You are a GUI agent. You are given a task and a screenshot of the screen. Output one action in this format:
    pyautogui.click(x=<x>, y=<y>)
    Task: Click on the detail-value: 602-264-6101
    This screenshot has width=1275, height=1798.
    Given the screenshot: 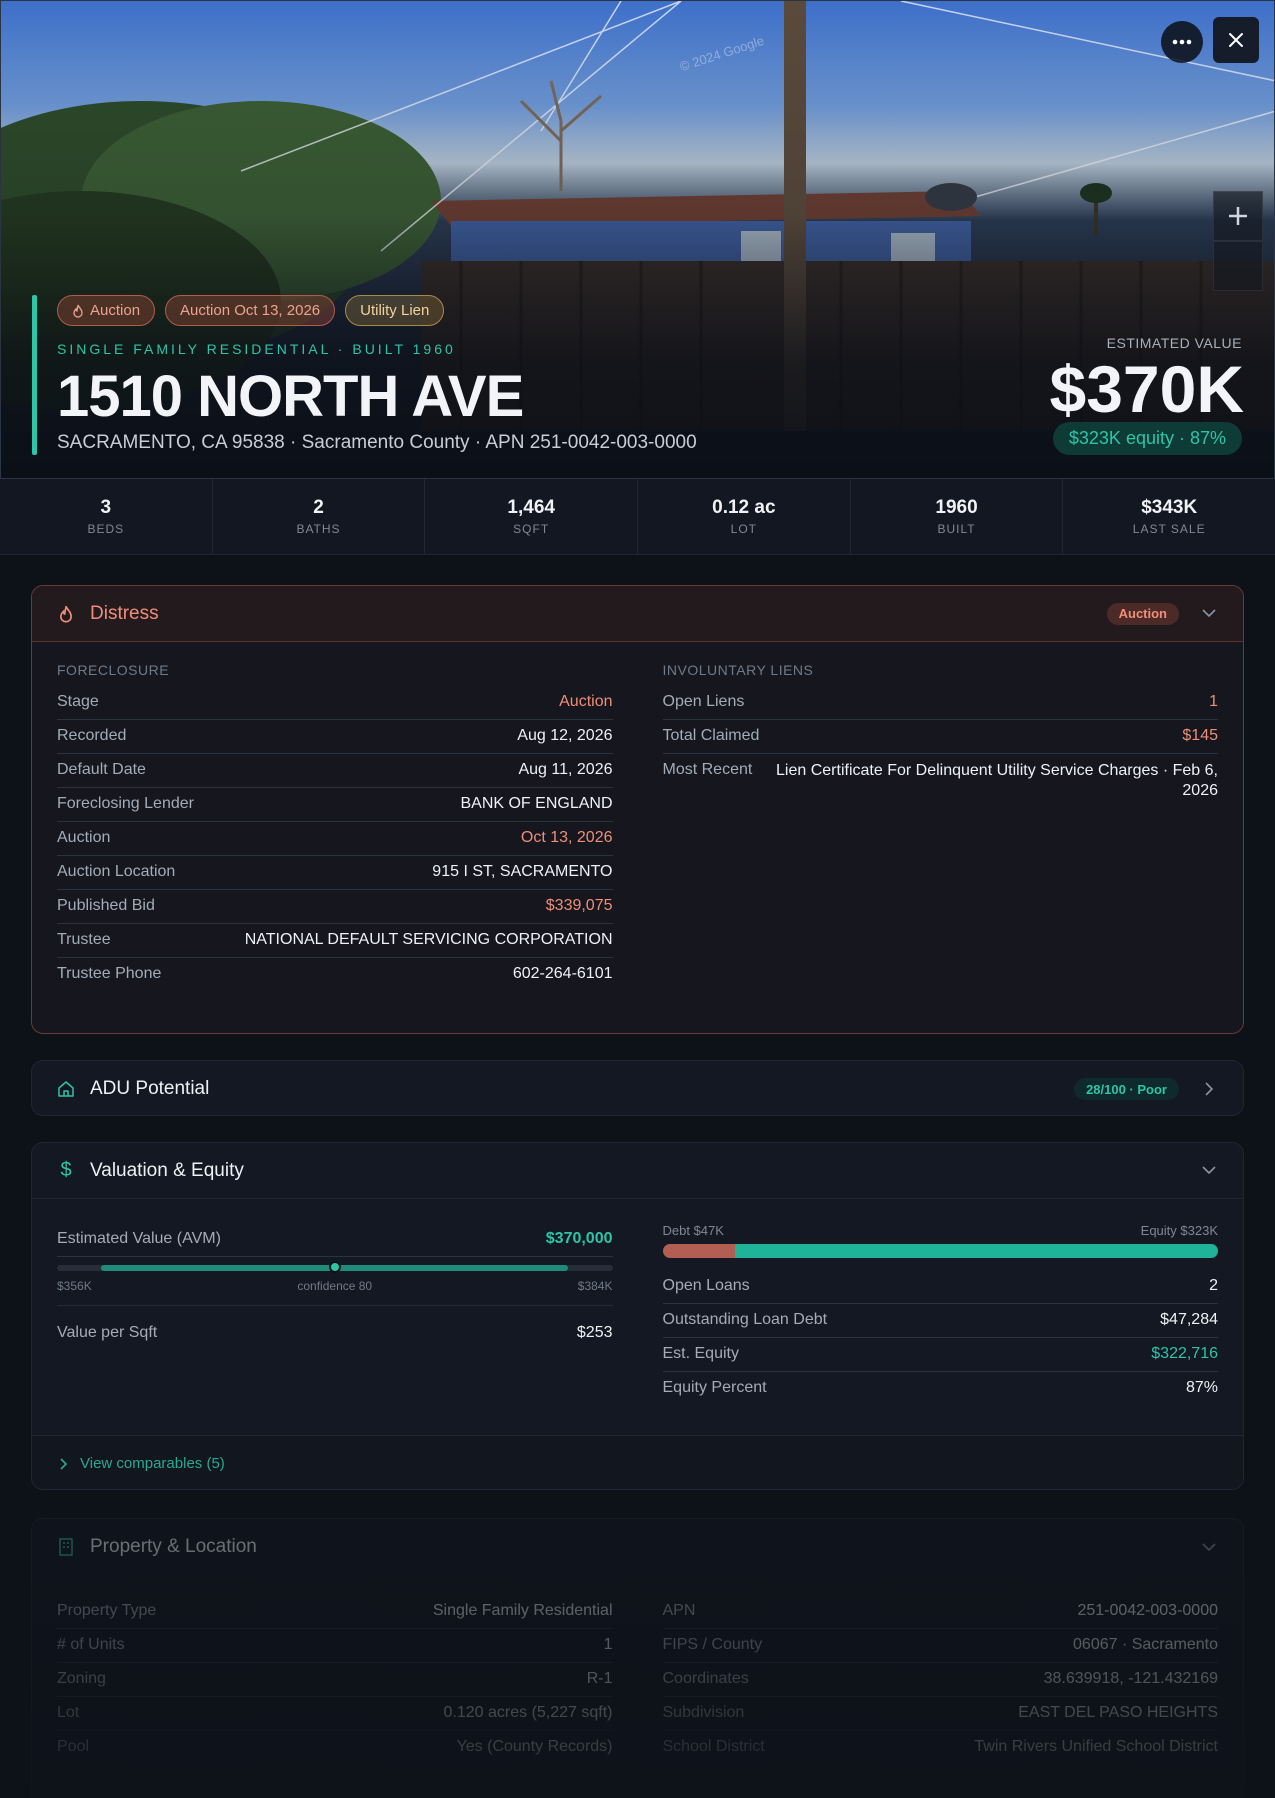 What is the action you would take?
    pyautogui.click(x=562, y=973)
    